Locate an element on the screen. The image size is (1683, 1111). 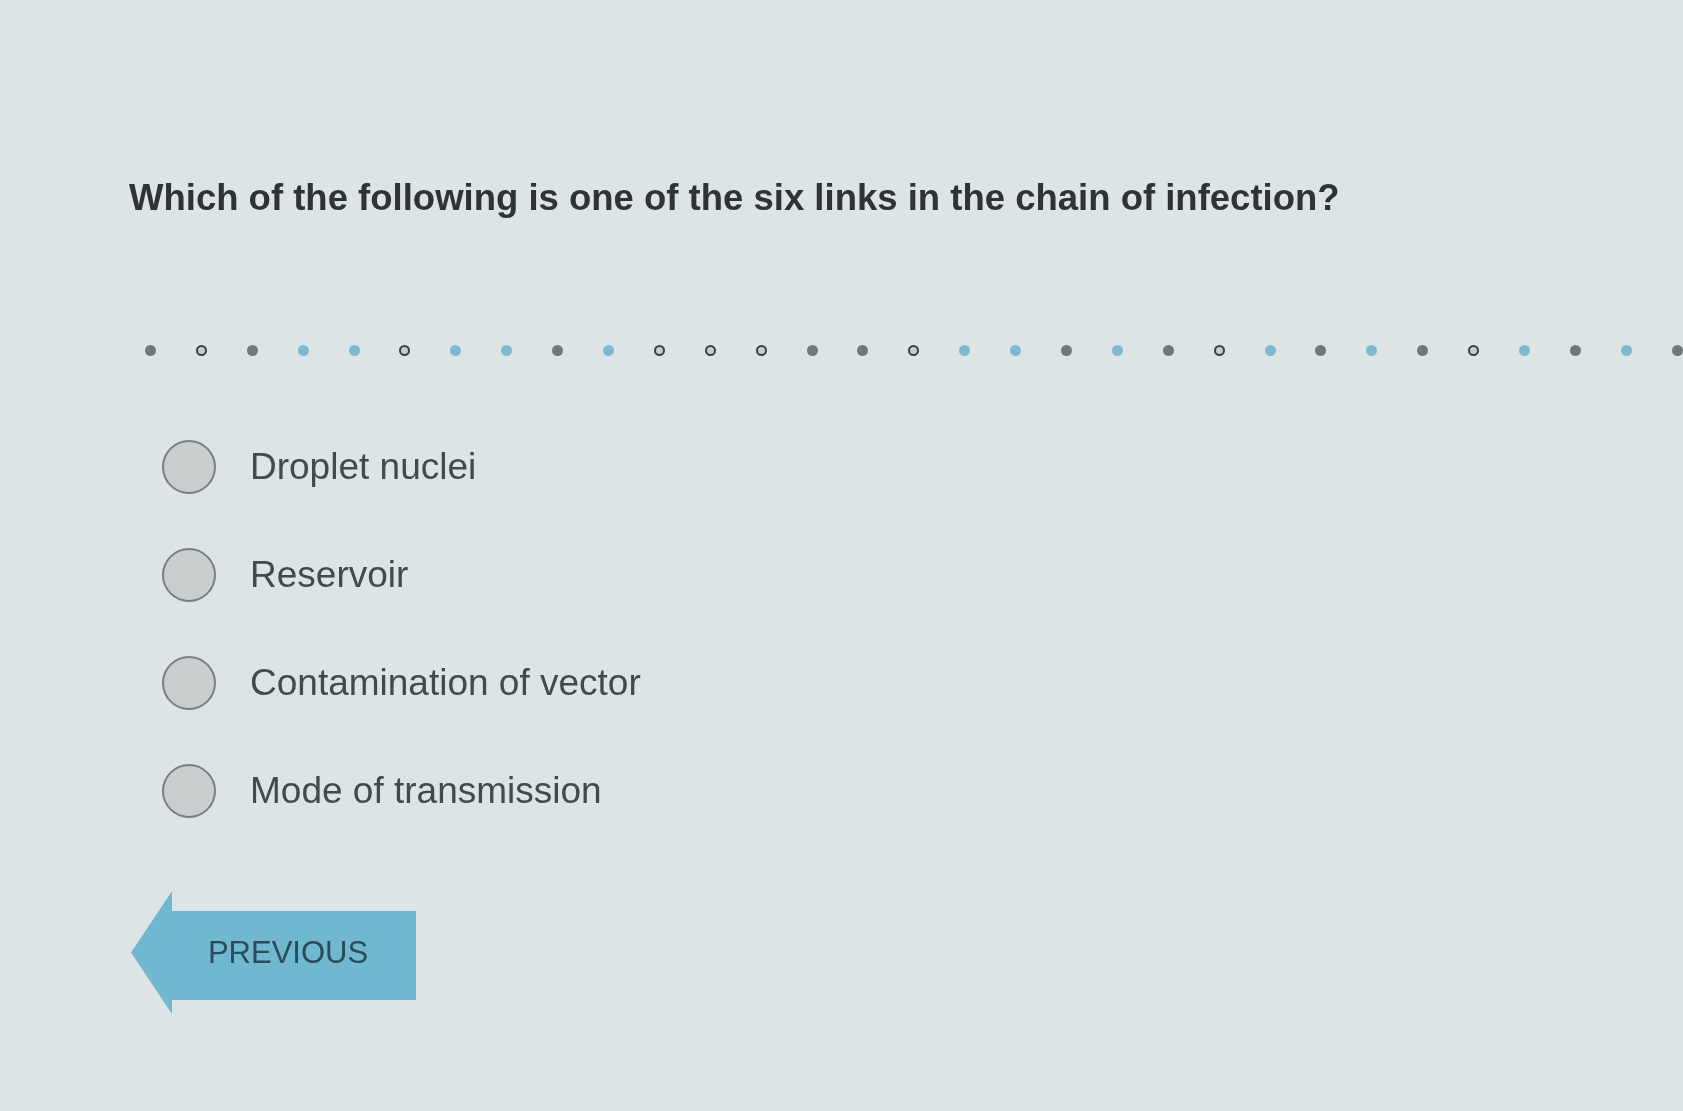
answer-option-label: Droplet nuclei is located at coordinates (363, 467).